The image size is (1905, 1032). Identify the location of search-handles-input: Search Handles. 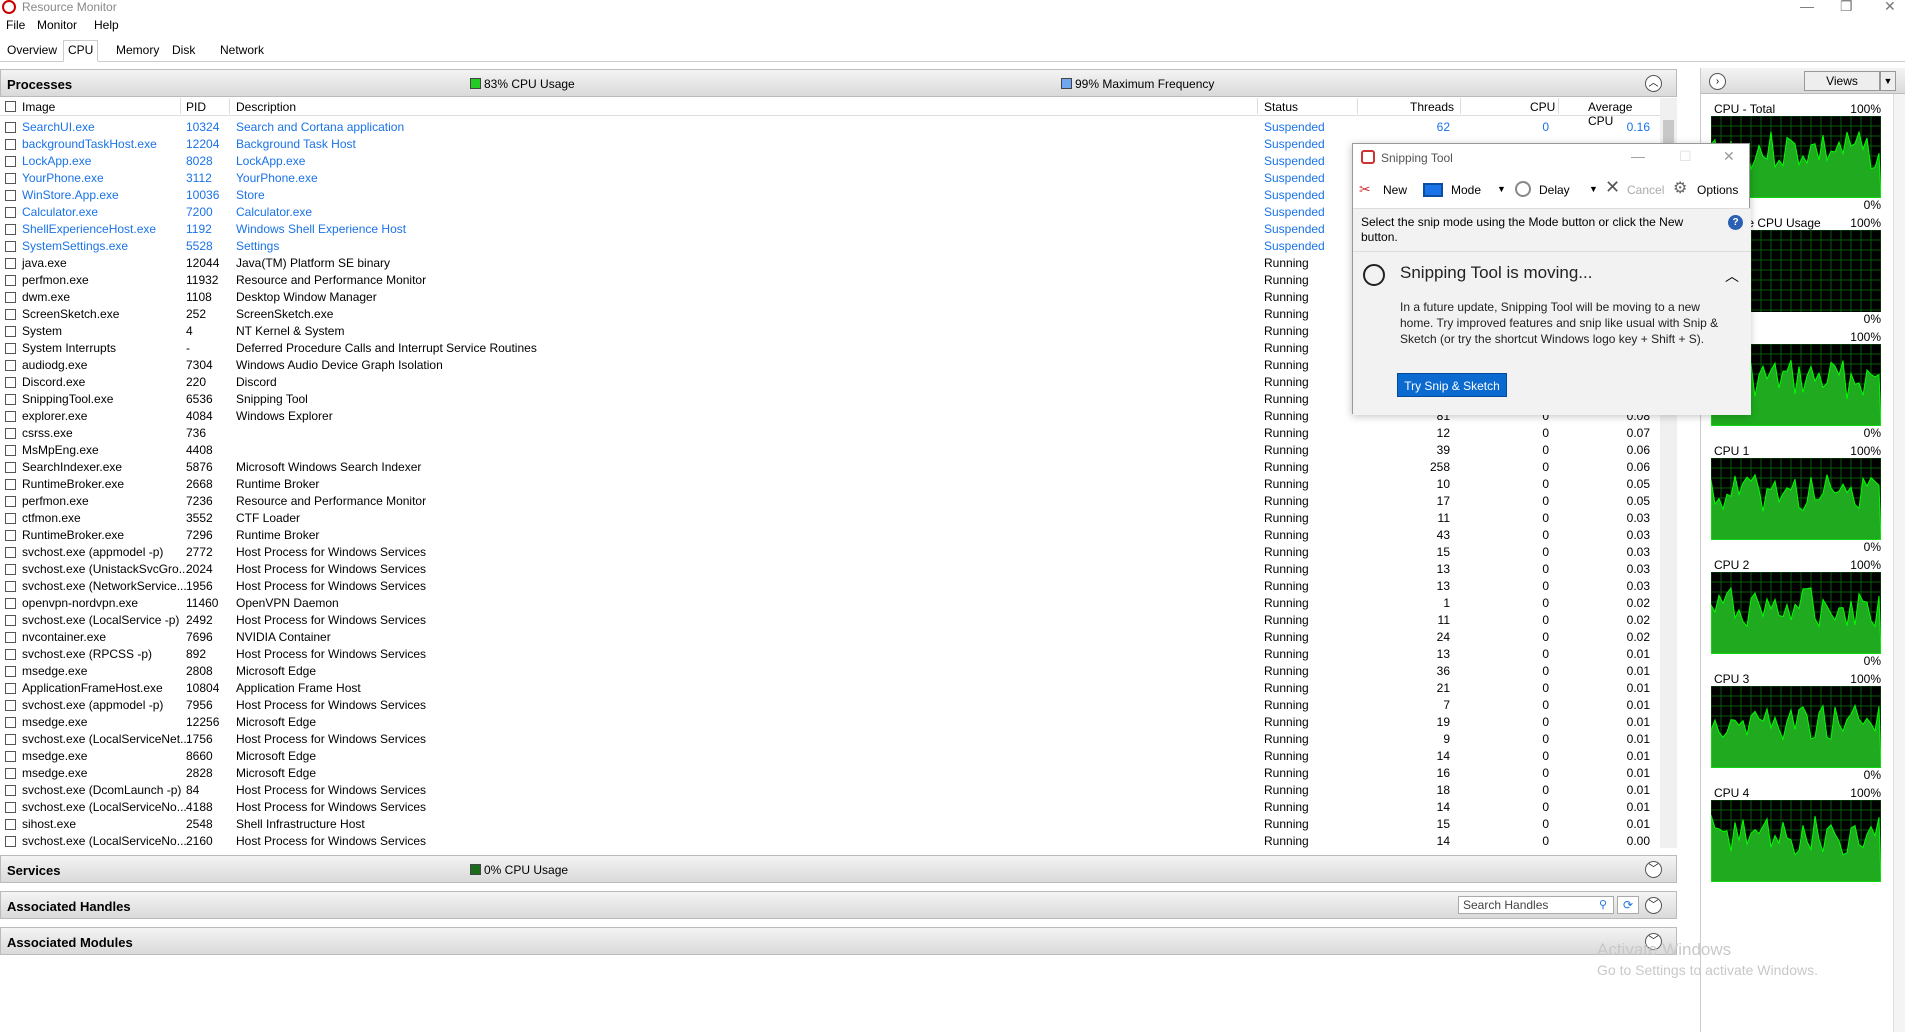
(1536, 905).